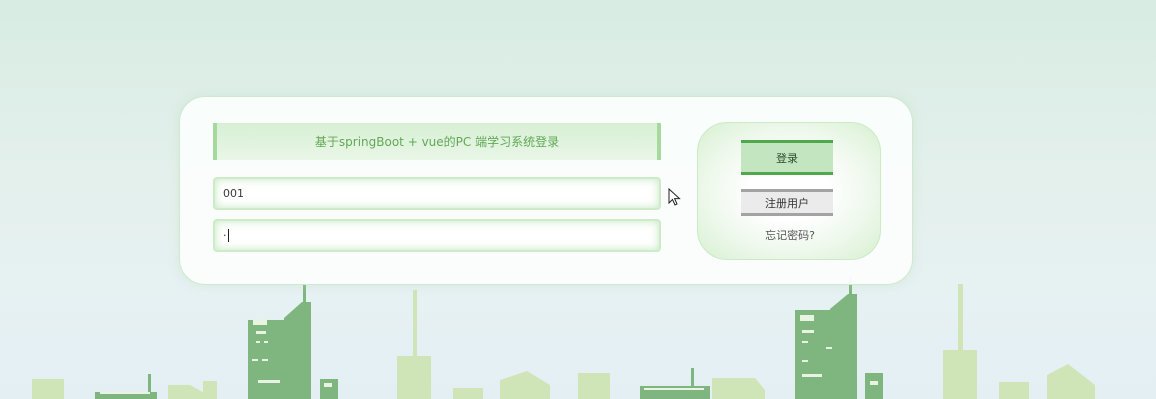 This screenshot has height=399, width=1156. Describe the element at coordinates (437, 141) in the screenshot. I see `login-title: 基于springBoot + vue的PC 端学习系统登录` at that location.